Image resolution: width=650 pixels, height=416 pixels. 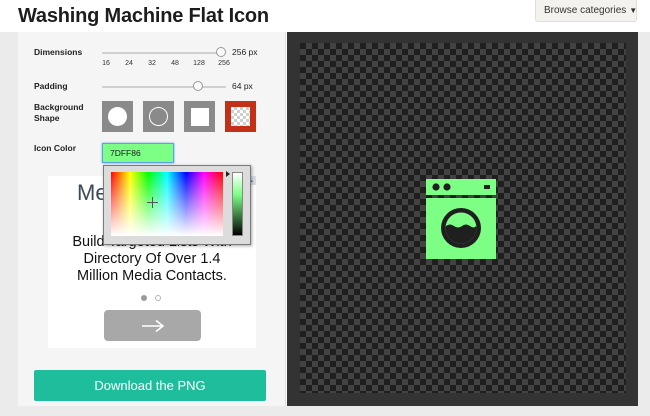 What do you see at coordinates (221, 52) in the screenshot?
I see `dimensions-slider-thumb` at bounding box center [221, 52].